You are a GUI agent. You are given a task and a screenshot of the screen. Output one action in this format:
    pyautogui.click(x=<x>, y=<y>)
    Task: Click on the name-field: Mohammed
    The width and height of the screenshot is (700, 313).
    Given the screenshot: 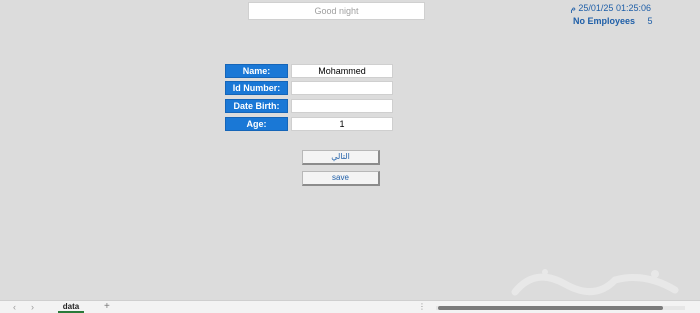 What is the action you would take?
    pyautogui.click(x=342, y=71)
    